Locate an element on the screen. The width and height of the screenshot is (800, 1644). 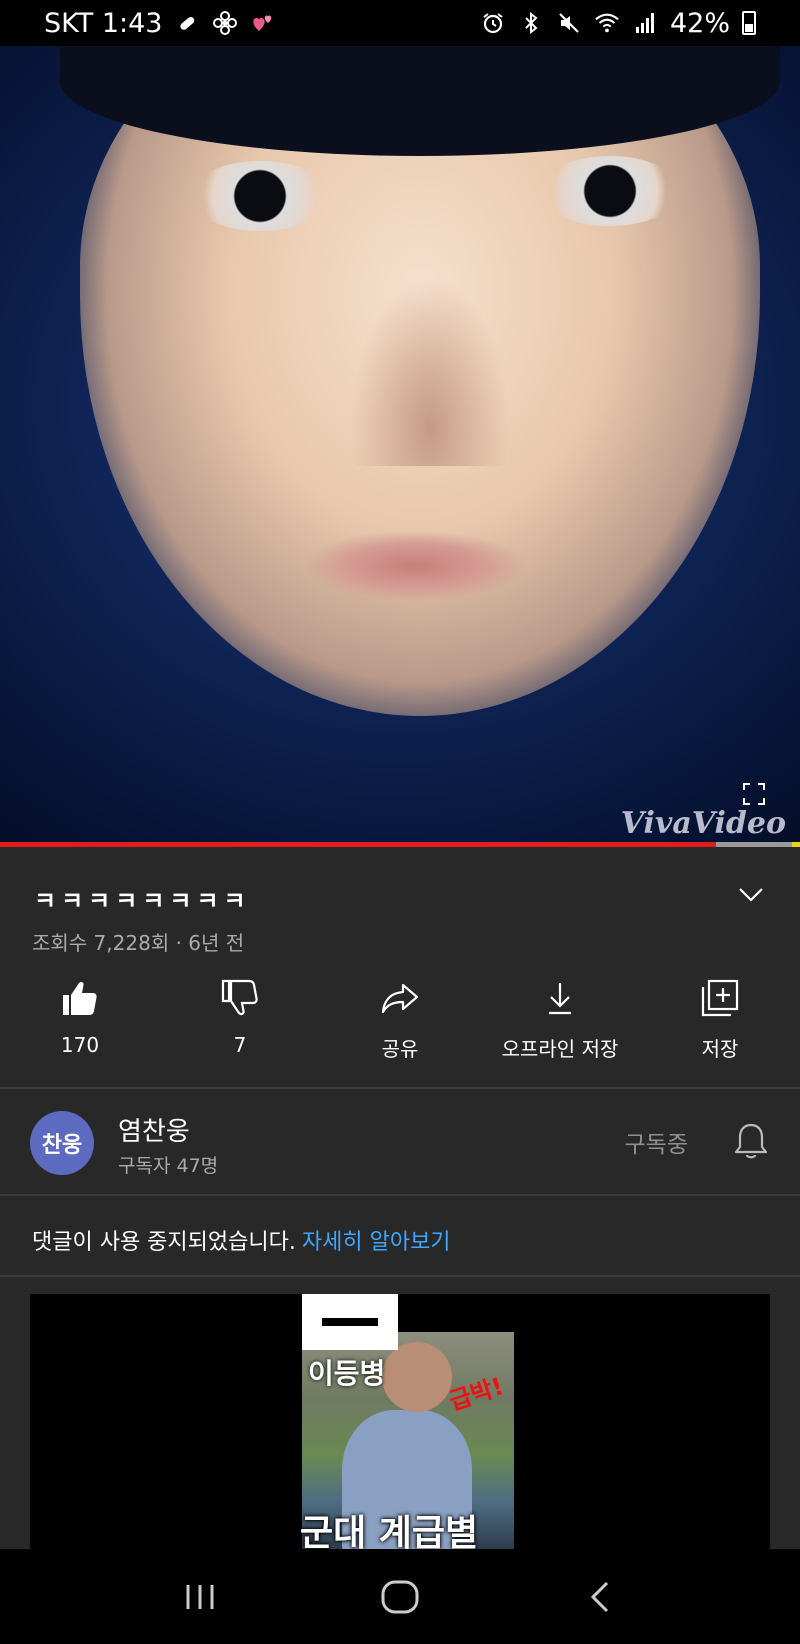
comments-disabled-text: 댓글이 사용 중지되었습니다. 자세히 알아보기 is located at coordinates (241, 1240).